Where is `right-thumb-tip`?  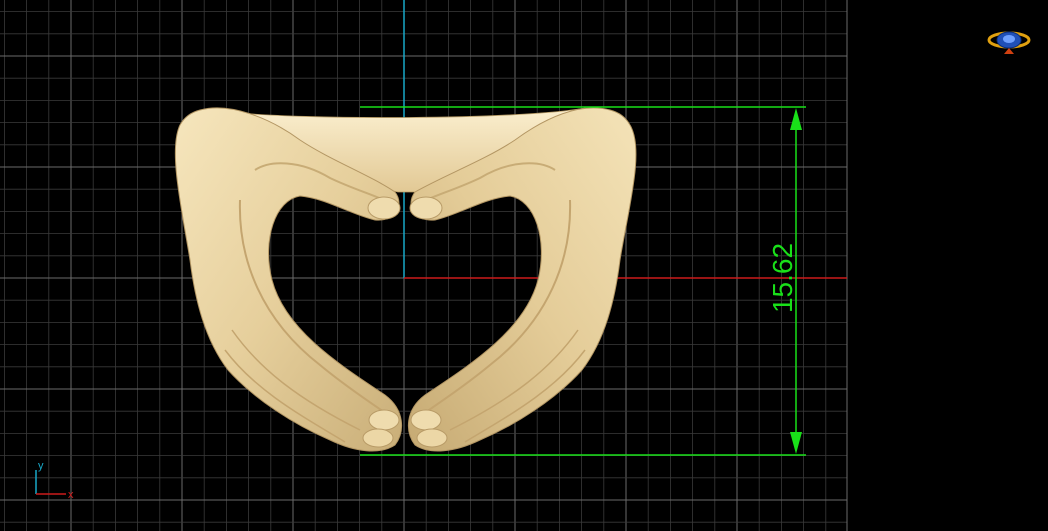 right-thumb-tip is located at coordinates (426, 208).